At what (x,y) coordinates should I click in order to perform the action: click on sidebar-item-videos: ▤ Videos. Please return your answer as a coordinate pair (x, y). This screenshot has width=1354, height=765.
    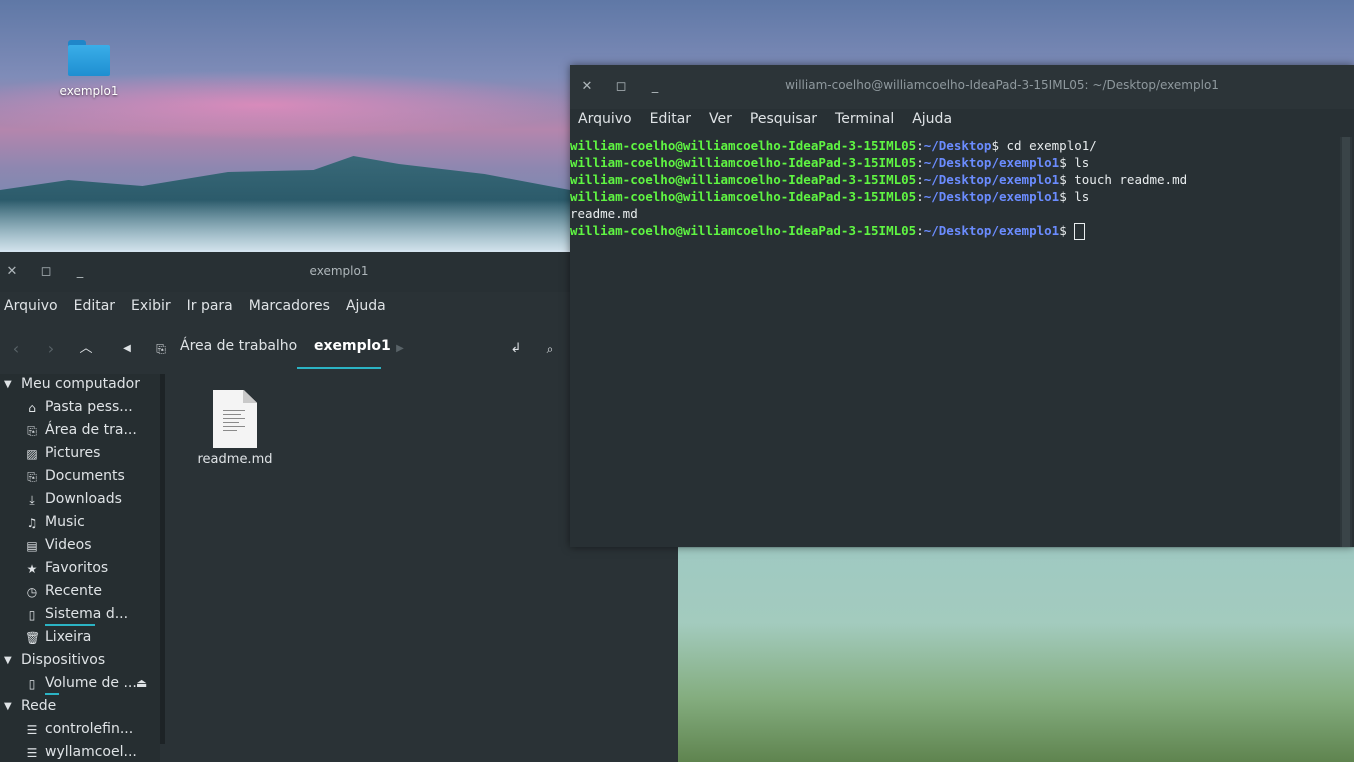
    Looking at the image, I should click on (80, 546).